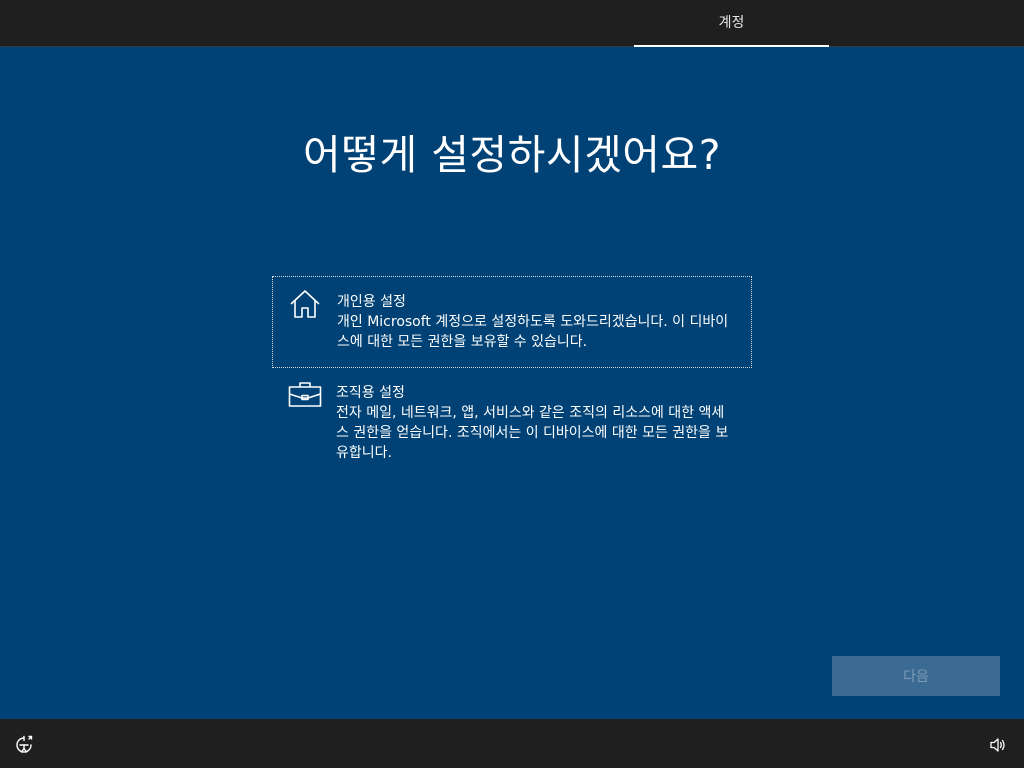 The width and height of the screenshot is (1024, 768). What do you see at coordinates (370, 393) in the screenshot?
I see `option-organization-title: 조직용 설정` at bounding box center [370, 393].